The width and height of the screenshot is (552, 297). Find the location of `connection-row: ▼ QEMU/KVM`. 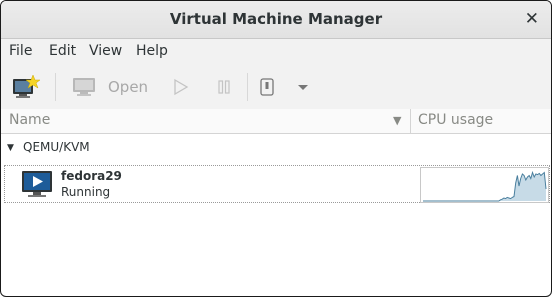

connection-row: ▼ QEMU/KVM is located at coordinates (276, 149).